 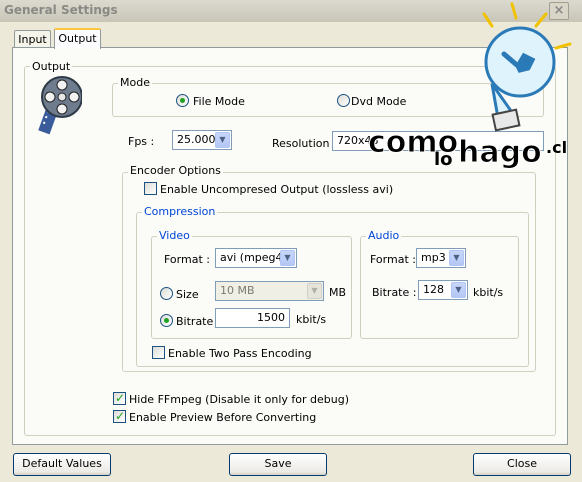 I want to click on video-size-label: Size, so click(x=187, y=294).